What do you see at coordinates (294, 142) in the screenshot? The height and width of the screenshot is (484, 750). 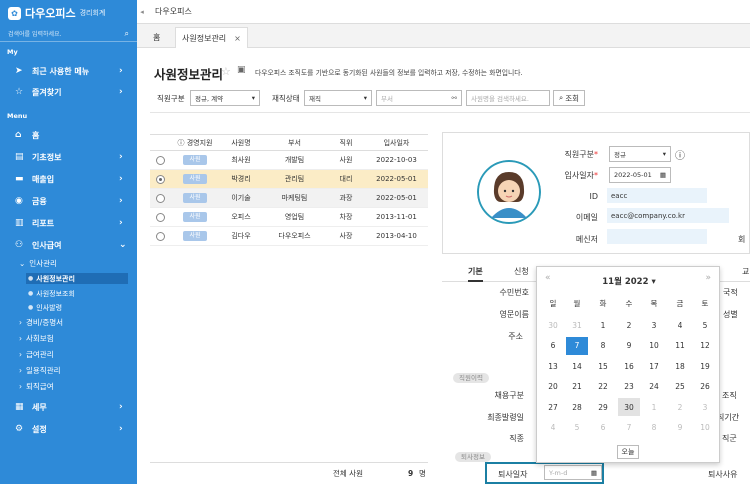 I see `grid-header-dept: 부서` at bounding box center [294, 142].